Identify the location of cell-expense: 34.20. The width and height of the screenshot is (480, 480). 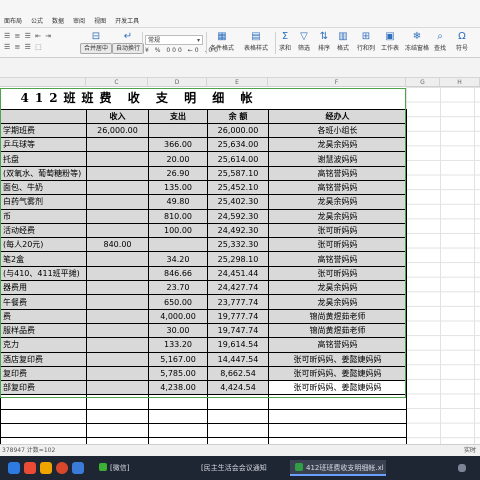
(178, 259).